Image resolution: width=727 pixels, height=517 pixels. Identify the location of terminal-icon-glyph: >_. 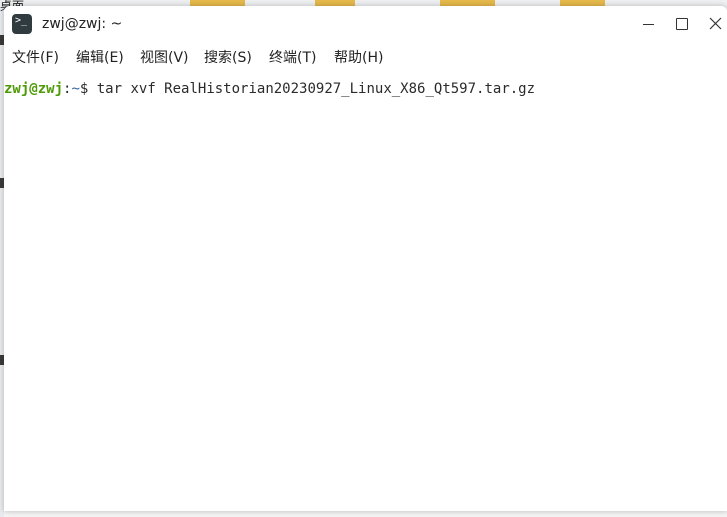
(21, 20).